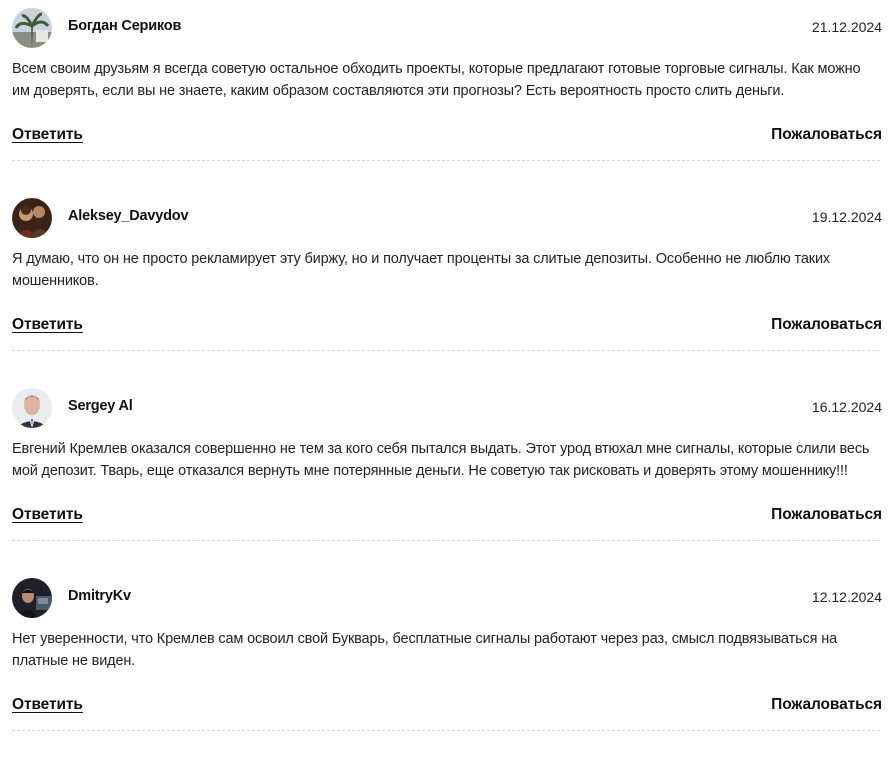  I want to click on comment-author: Богдан Сериков, so click(125, 26).